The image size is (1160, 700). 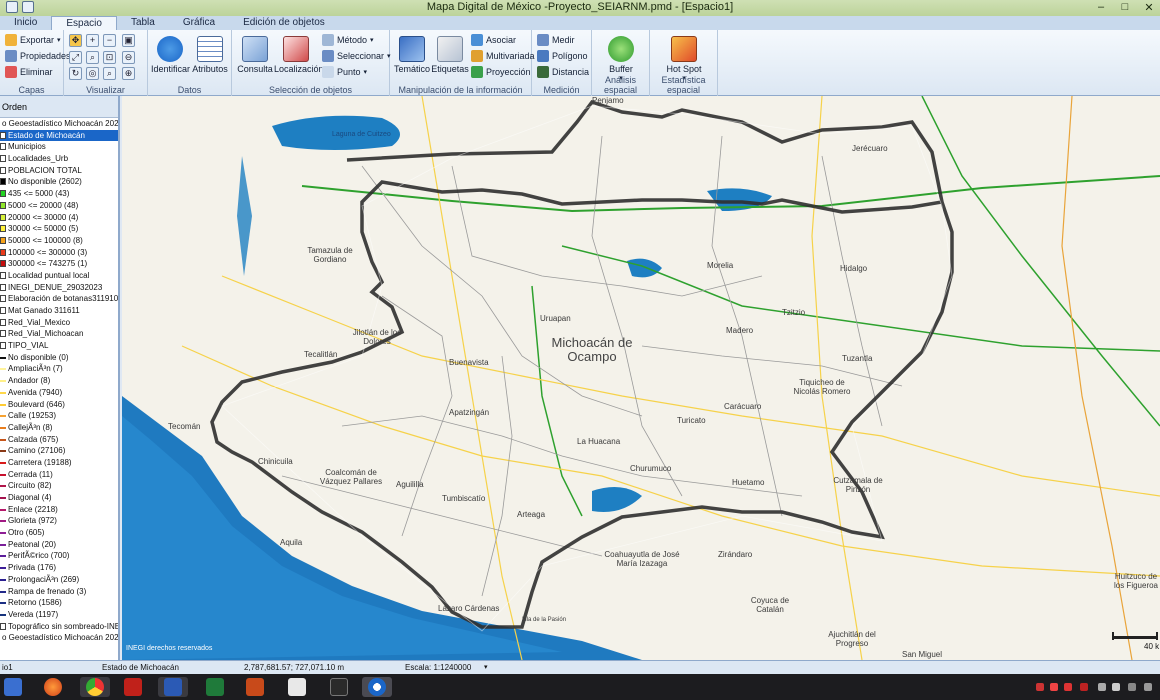 I want to click on maximize-icon: □, so click(x=1125, y=7).